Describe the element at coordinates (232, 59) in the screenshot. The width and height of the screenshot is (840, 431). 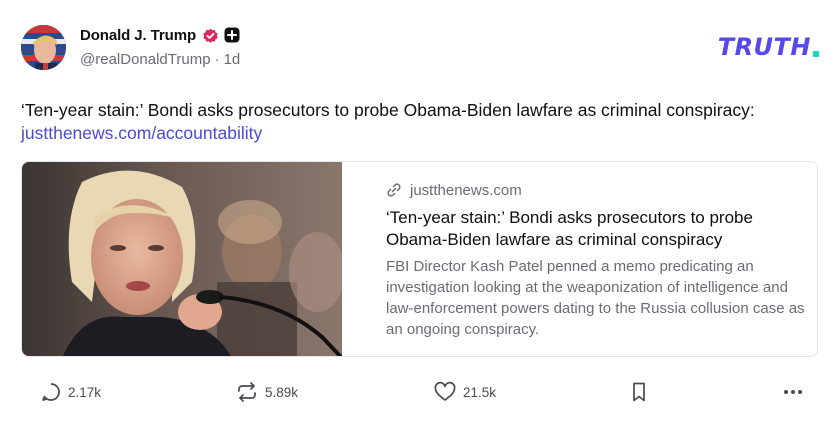
I see `post-timestamp: 1d` at that location.